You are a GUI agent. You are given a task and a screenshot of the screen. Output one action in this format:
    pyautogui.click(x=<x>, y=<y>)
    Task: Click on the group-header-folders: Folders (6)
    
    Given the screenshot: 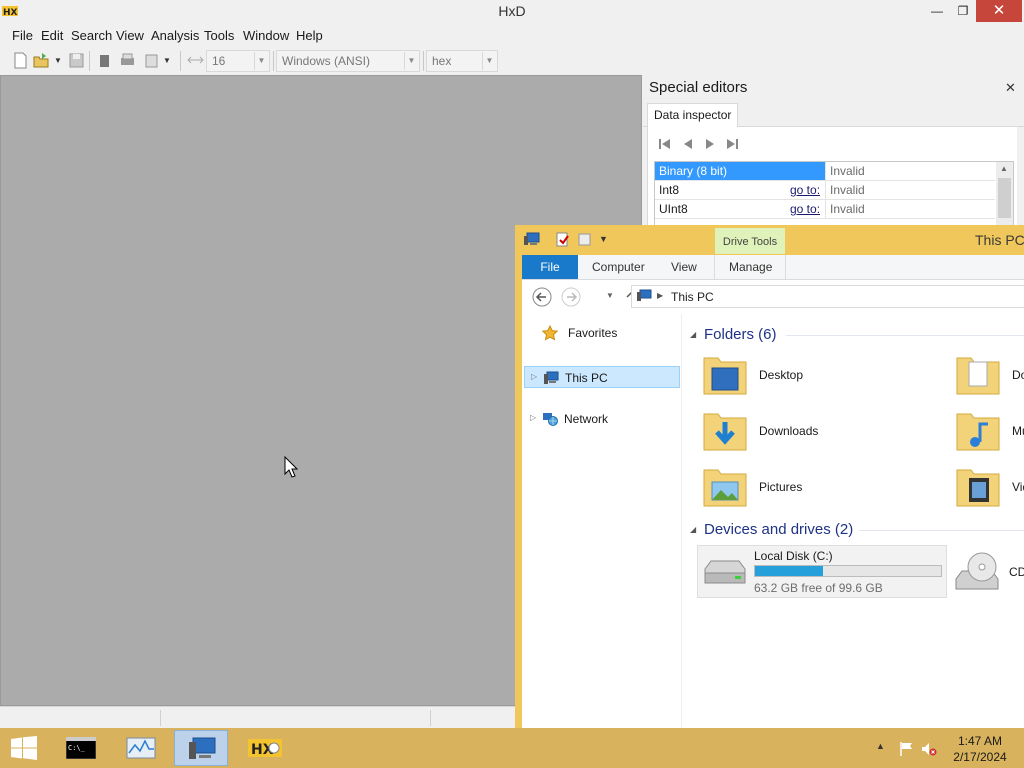 What is the action you would take?
    pyautogui.click(x=740, y=334)
    